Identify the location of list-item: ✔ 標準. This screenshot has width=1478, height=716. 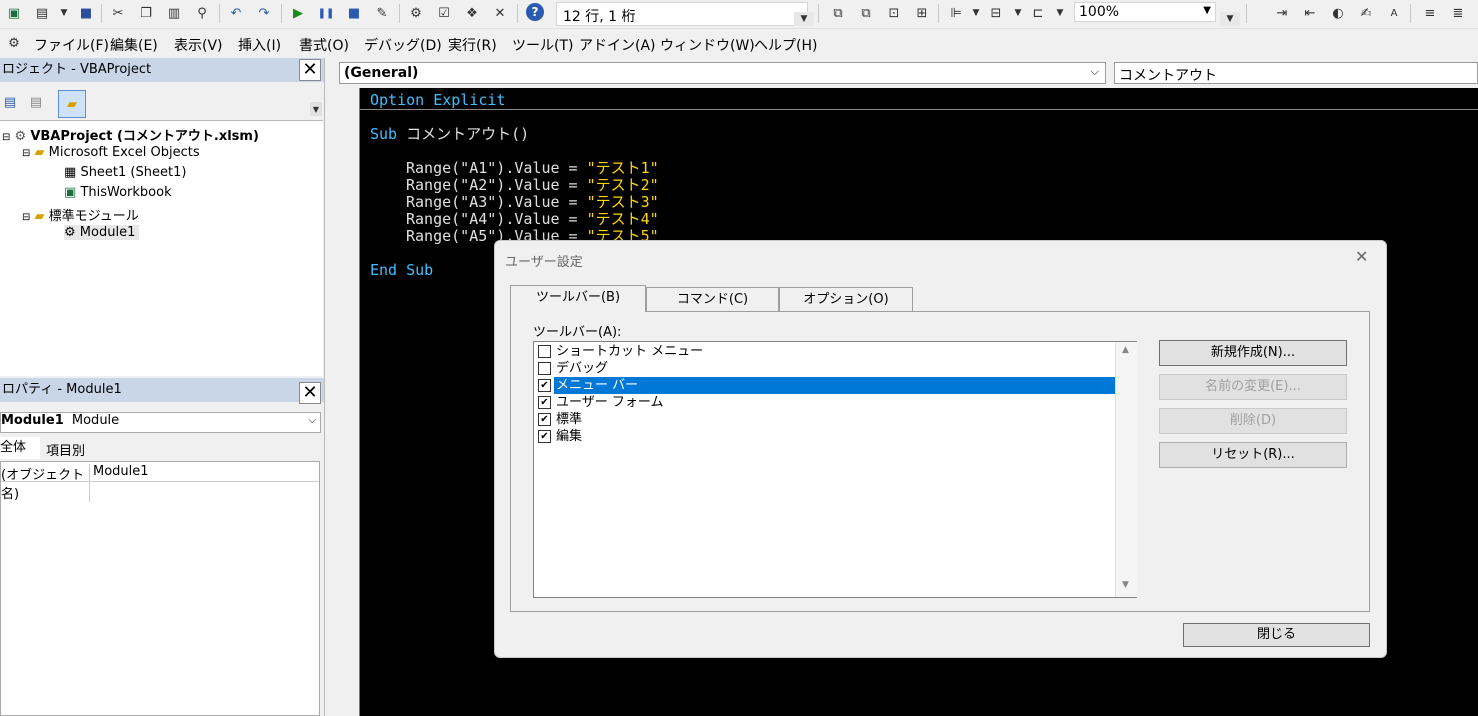
(825, 419).